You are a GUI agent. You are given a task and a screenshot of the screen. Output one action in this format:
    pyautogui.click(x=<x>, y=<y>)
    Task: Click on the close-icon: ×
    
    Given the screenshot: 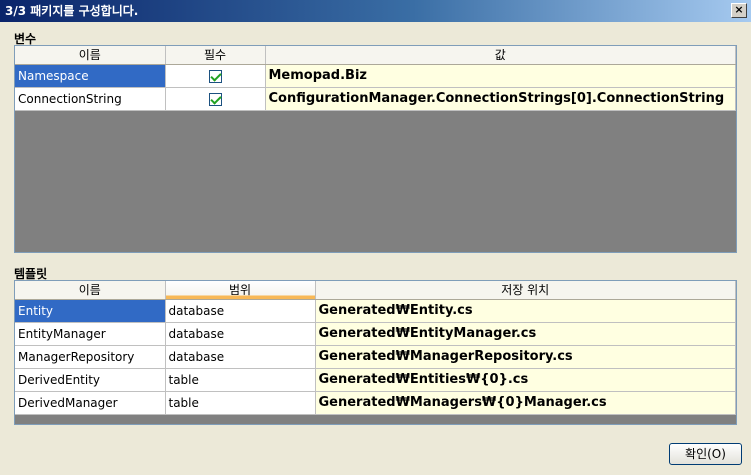 What is the action you would take?
    pyautogui.click(x=739, y=9)
    